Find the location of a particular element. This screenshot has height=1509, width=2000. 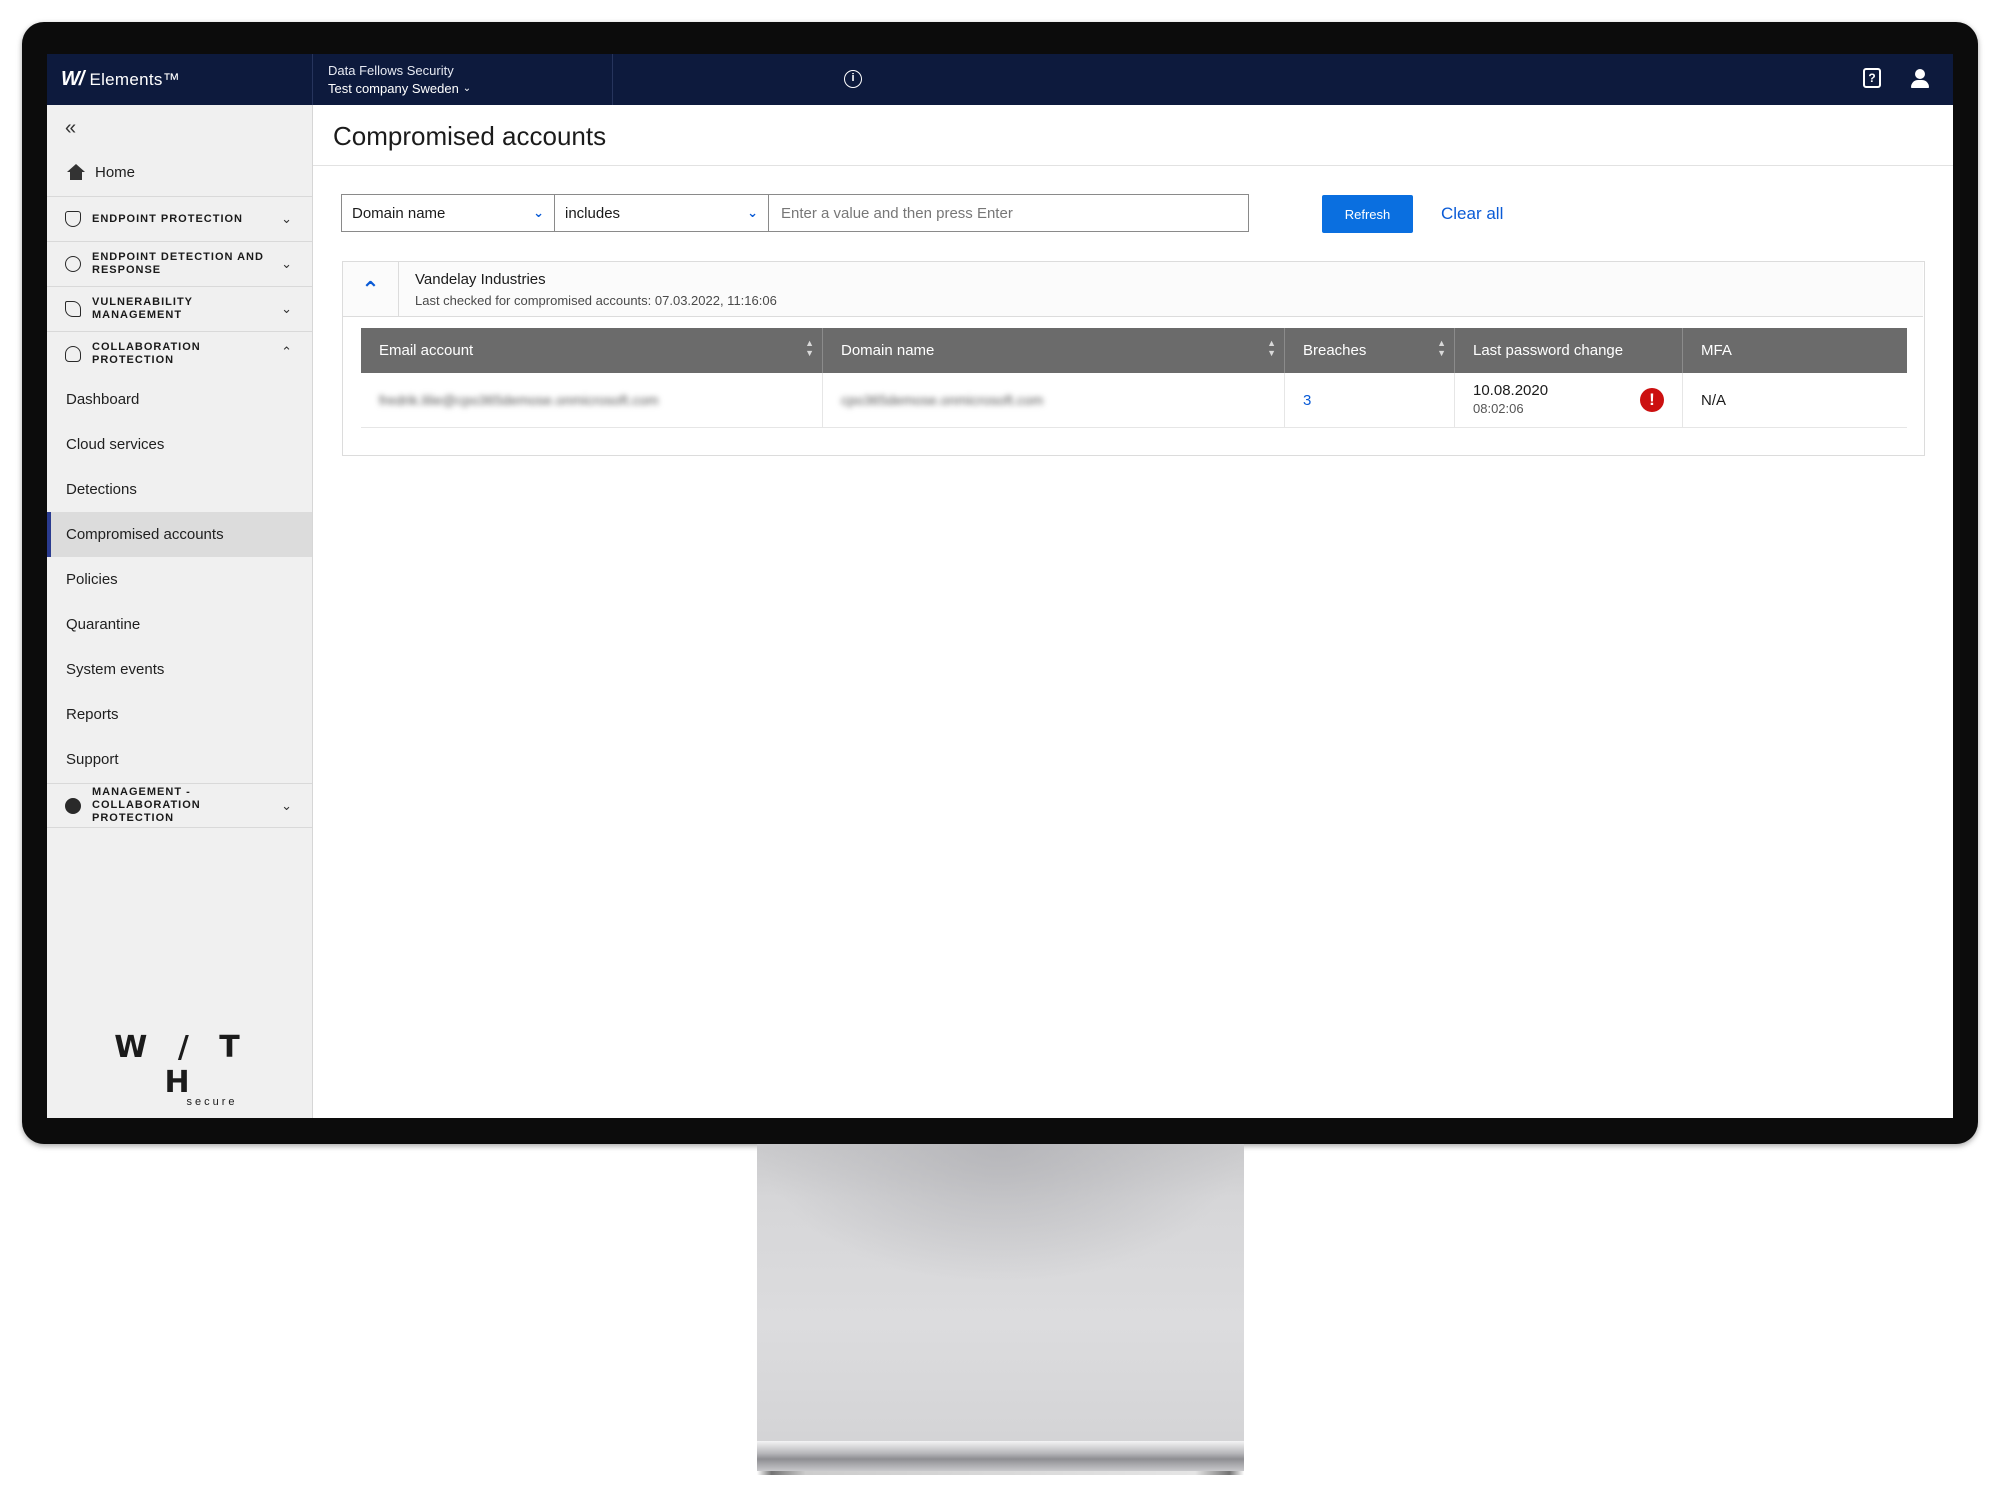

sidebar-item-detections: Detections is located at coordinates (179, 489).